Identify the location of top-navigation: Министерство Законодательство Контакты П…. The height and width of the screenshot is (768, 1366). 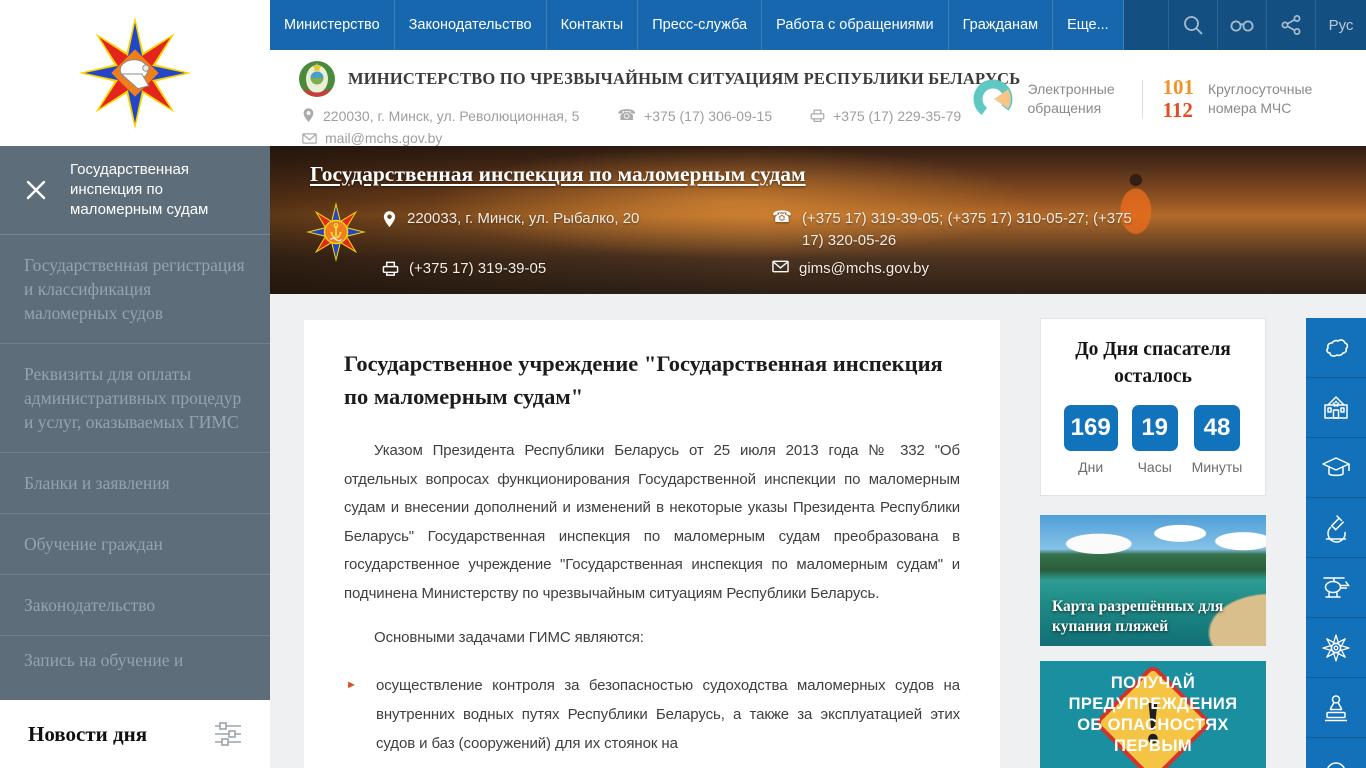
(818, 25).